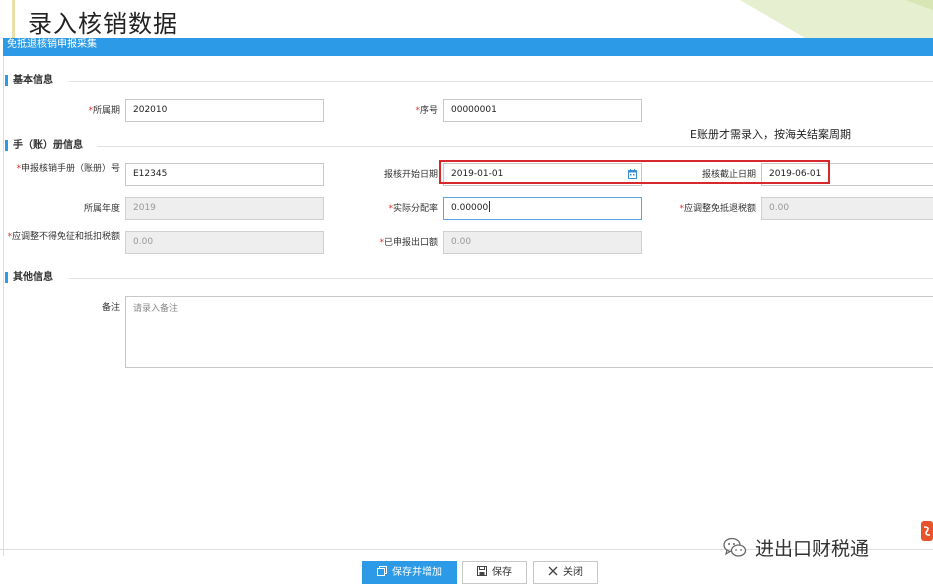 This screenshot has width=933, height=588. What do you see at coordinates (426, 111) in the screenshot?
I see `serial-label: *序号` at bounding box center [426, 111].